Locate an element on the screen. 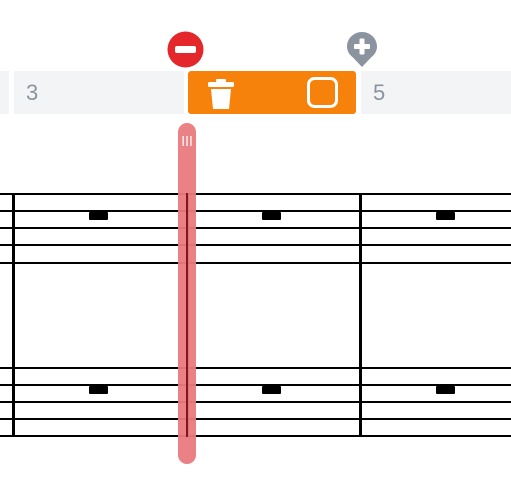 The image size is (511, 496). delete-measure-button is located at coordinates (221, 93).